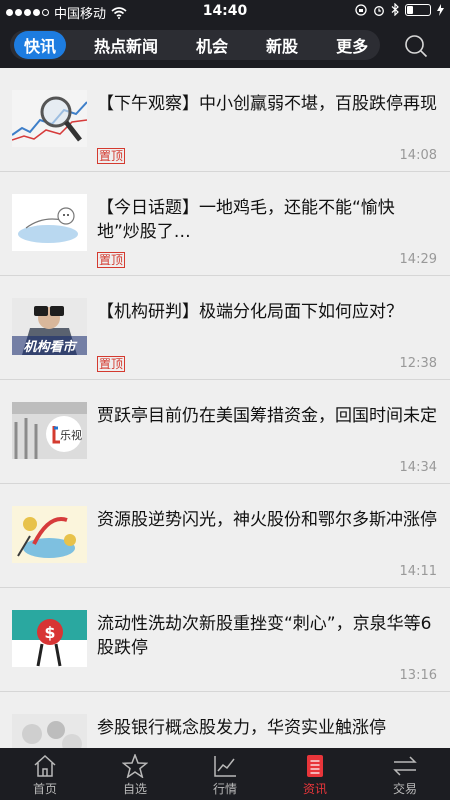  What do you see at coordinates (241, 728) in the screenshot?
I see `news-title: 参股银行概念股发力，华资实业触涨停` at bounding box center [241, 728].